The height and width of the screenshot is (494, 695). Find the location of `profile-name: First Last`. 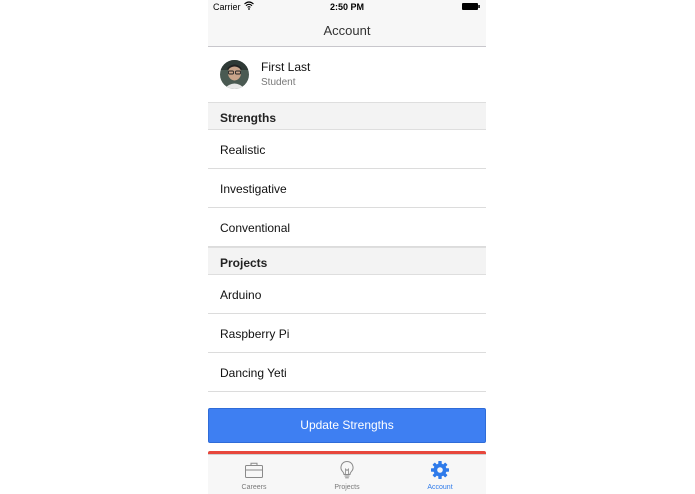

profile-name: First Last is located at coordinates (286, 67).